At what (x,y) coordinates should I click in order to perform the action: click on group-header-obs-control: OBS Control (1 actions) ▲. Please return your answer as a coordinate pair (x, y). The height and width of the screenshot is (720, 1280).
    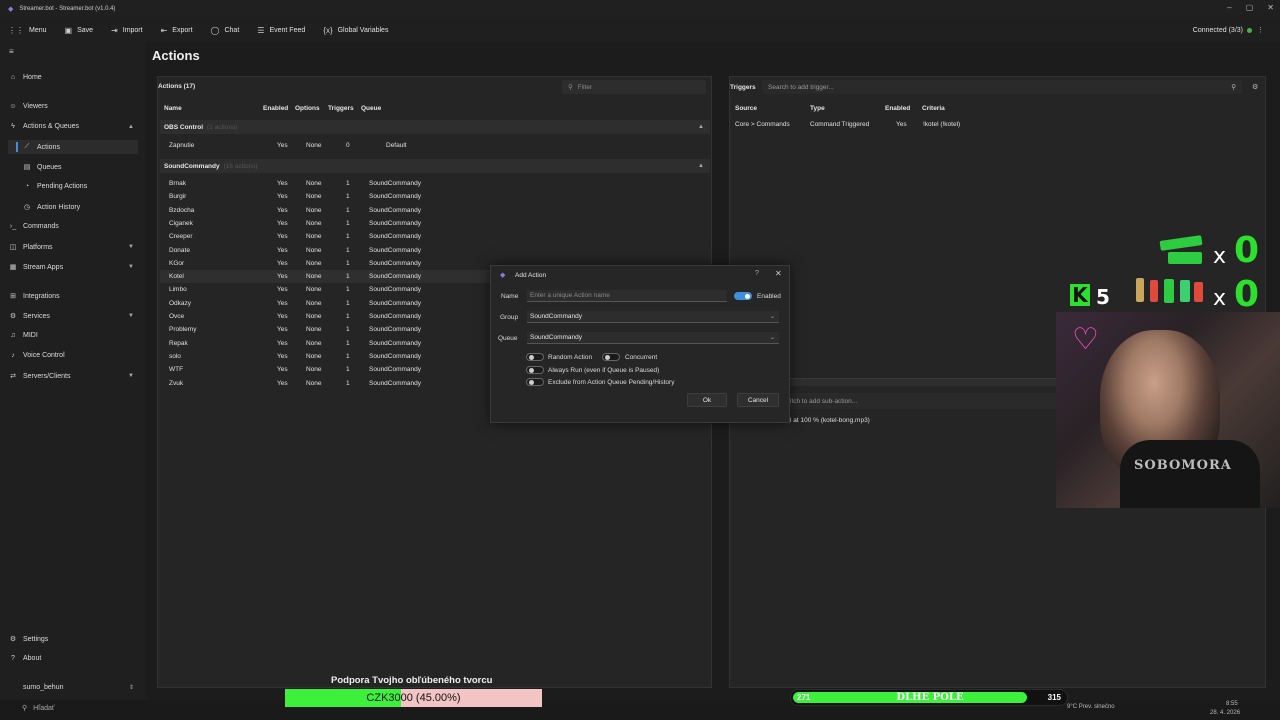
    Looking at the image, I should click on (435, 127).